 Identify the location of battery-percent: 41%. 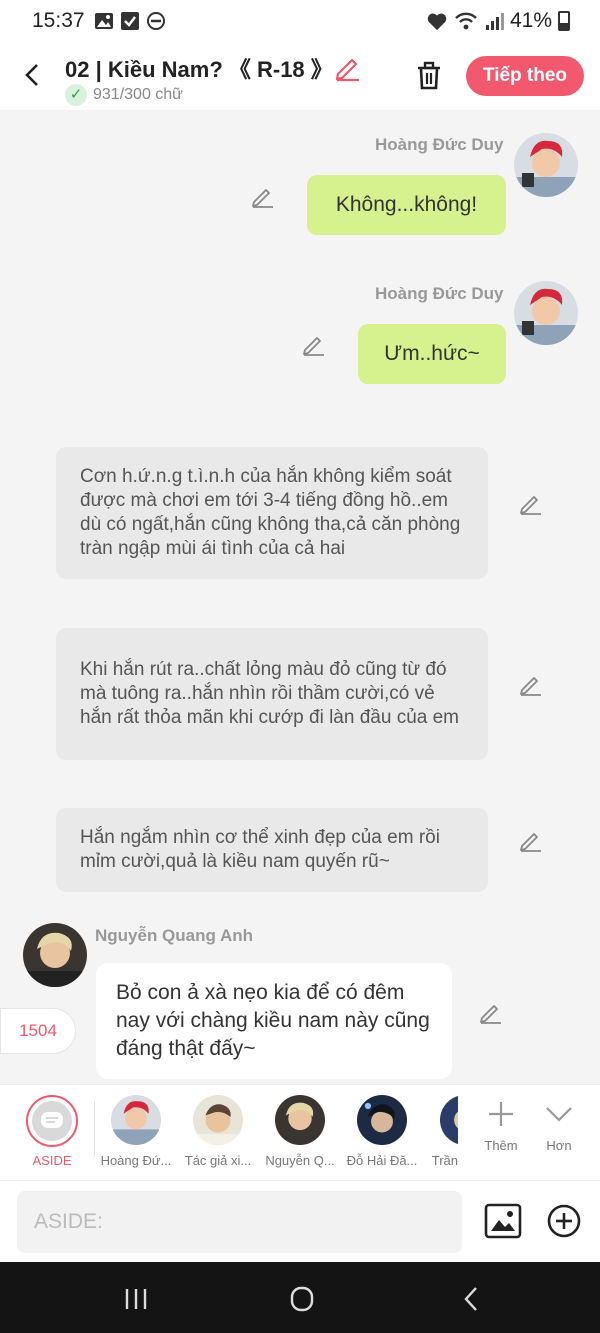
(530, 20).